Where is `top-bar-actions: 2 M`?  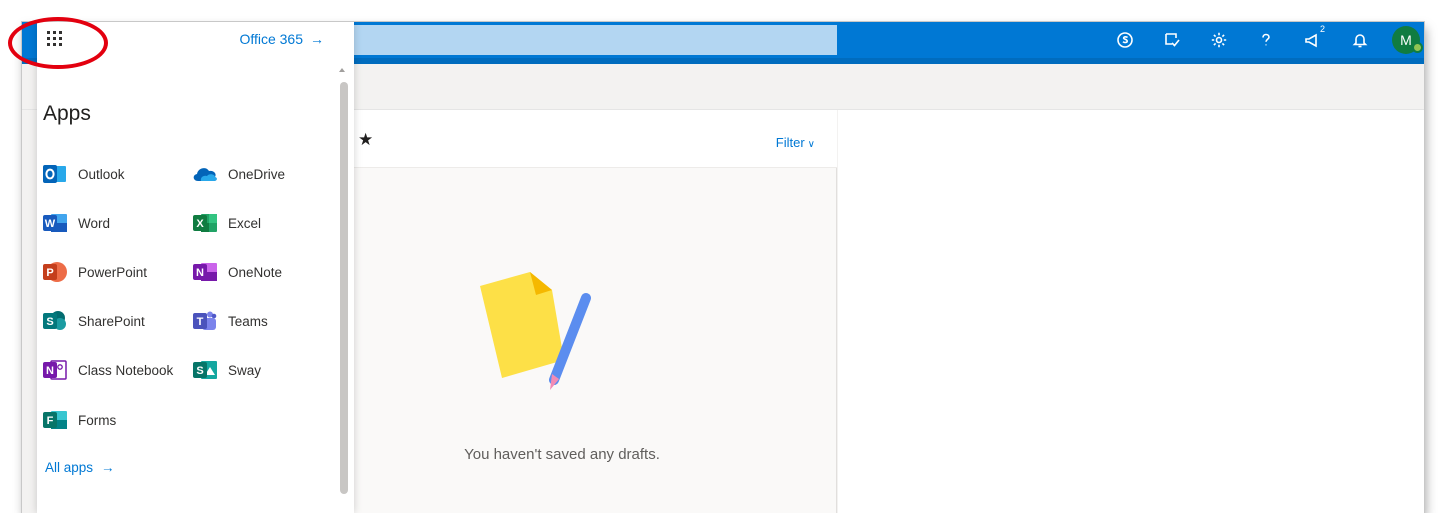 top-bar-actions: 2 M is located at coordinates (1257, 40).